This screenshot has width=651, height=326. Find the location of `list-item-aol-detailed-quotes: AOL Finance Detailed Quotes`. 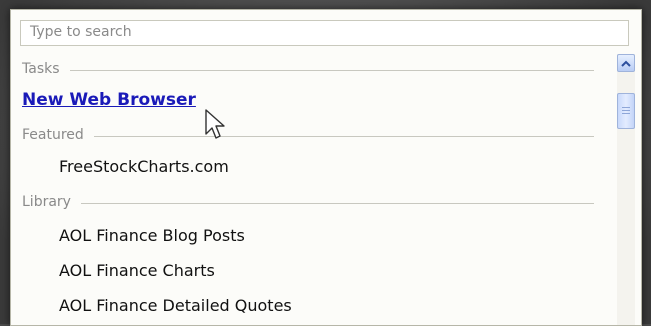

list-item-aol-detailed-quotes: AOL Finance Detailed Quotes is located at coordinates (175, 305).